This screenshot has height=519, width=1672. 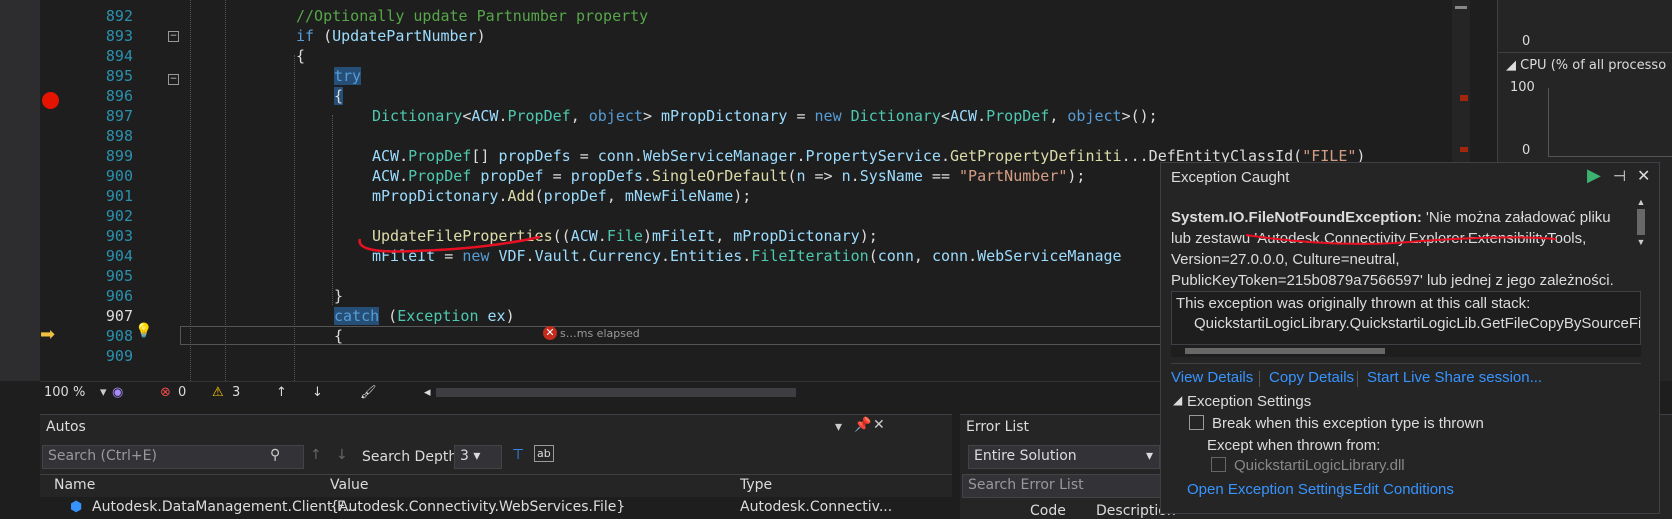 What do you see at coordinates (275, 455) in the screenshot?
I see `search-icon: ⚲` at bounding box center [275, 455].